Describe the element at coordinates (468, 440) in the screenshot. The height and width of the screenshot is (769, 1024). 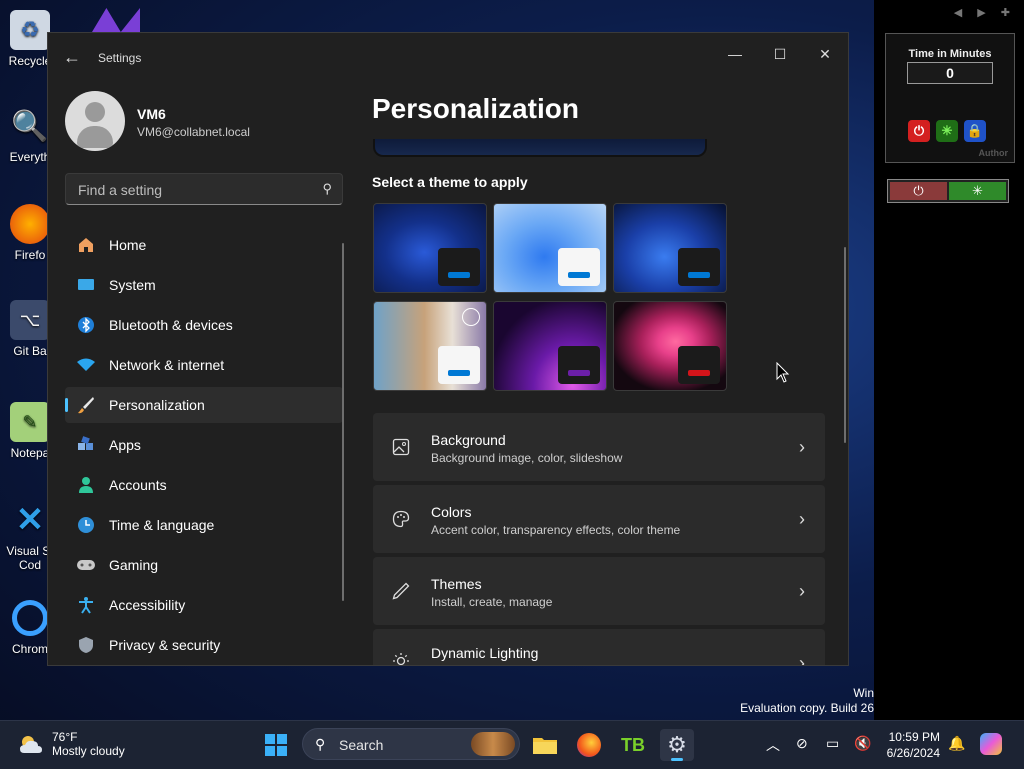
I see `card-title: Background` at that location.